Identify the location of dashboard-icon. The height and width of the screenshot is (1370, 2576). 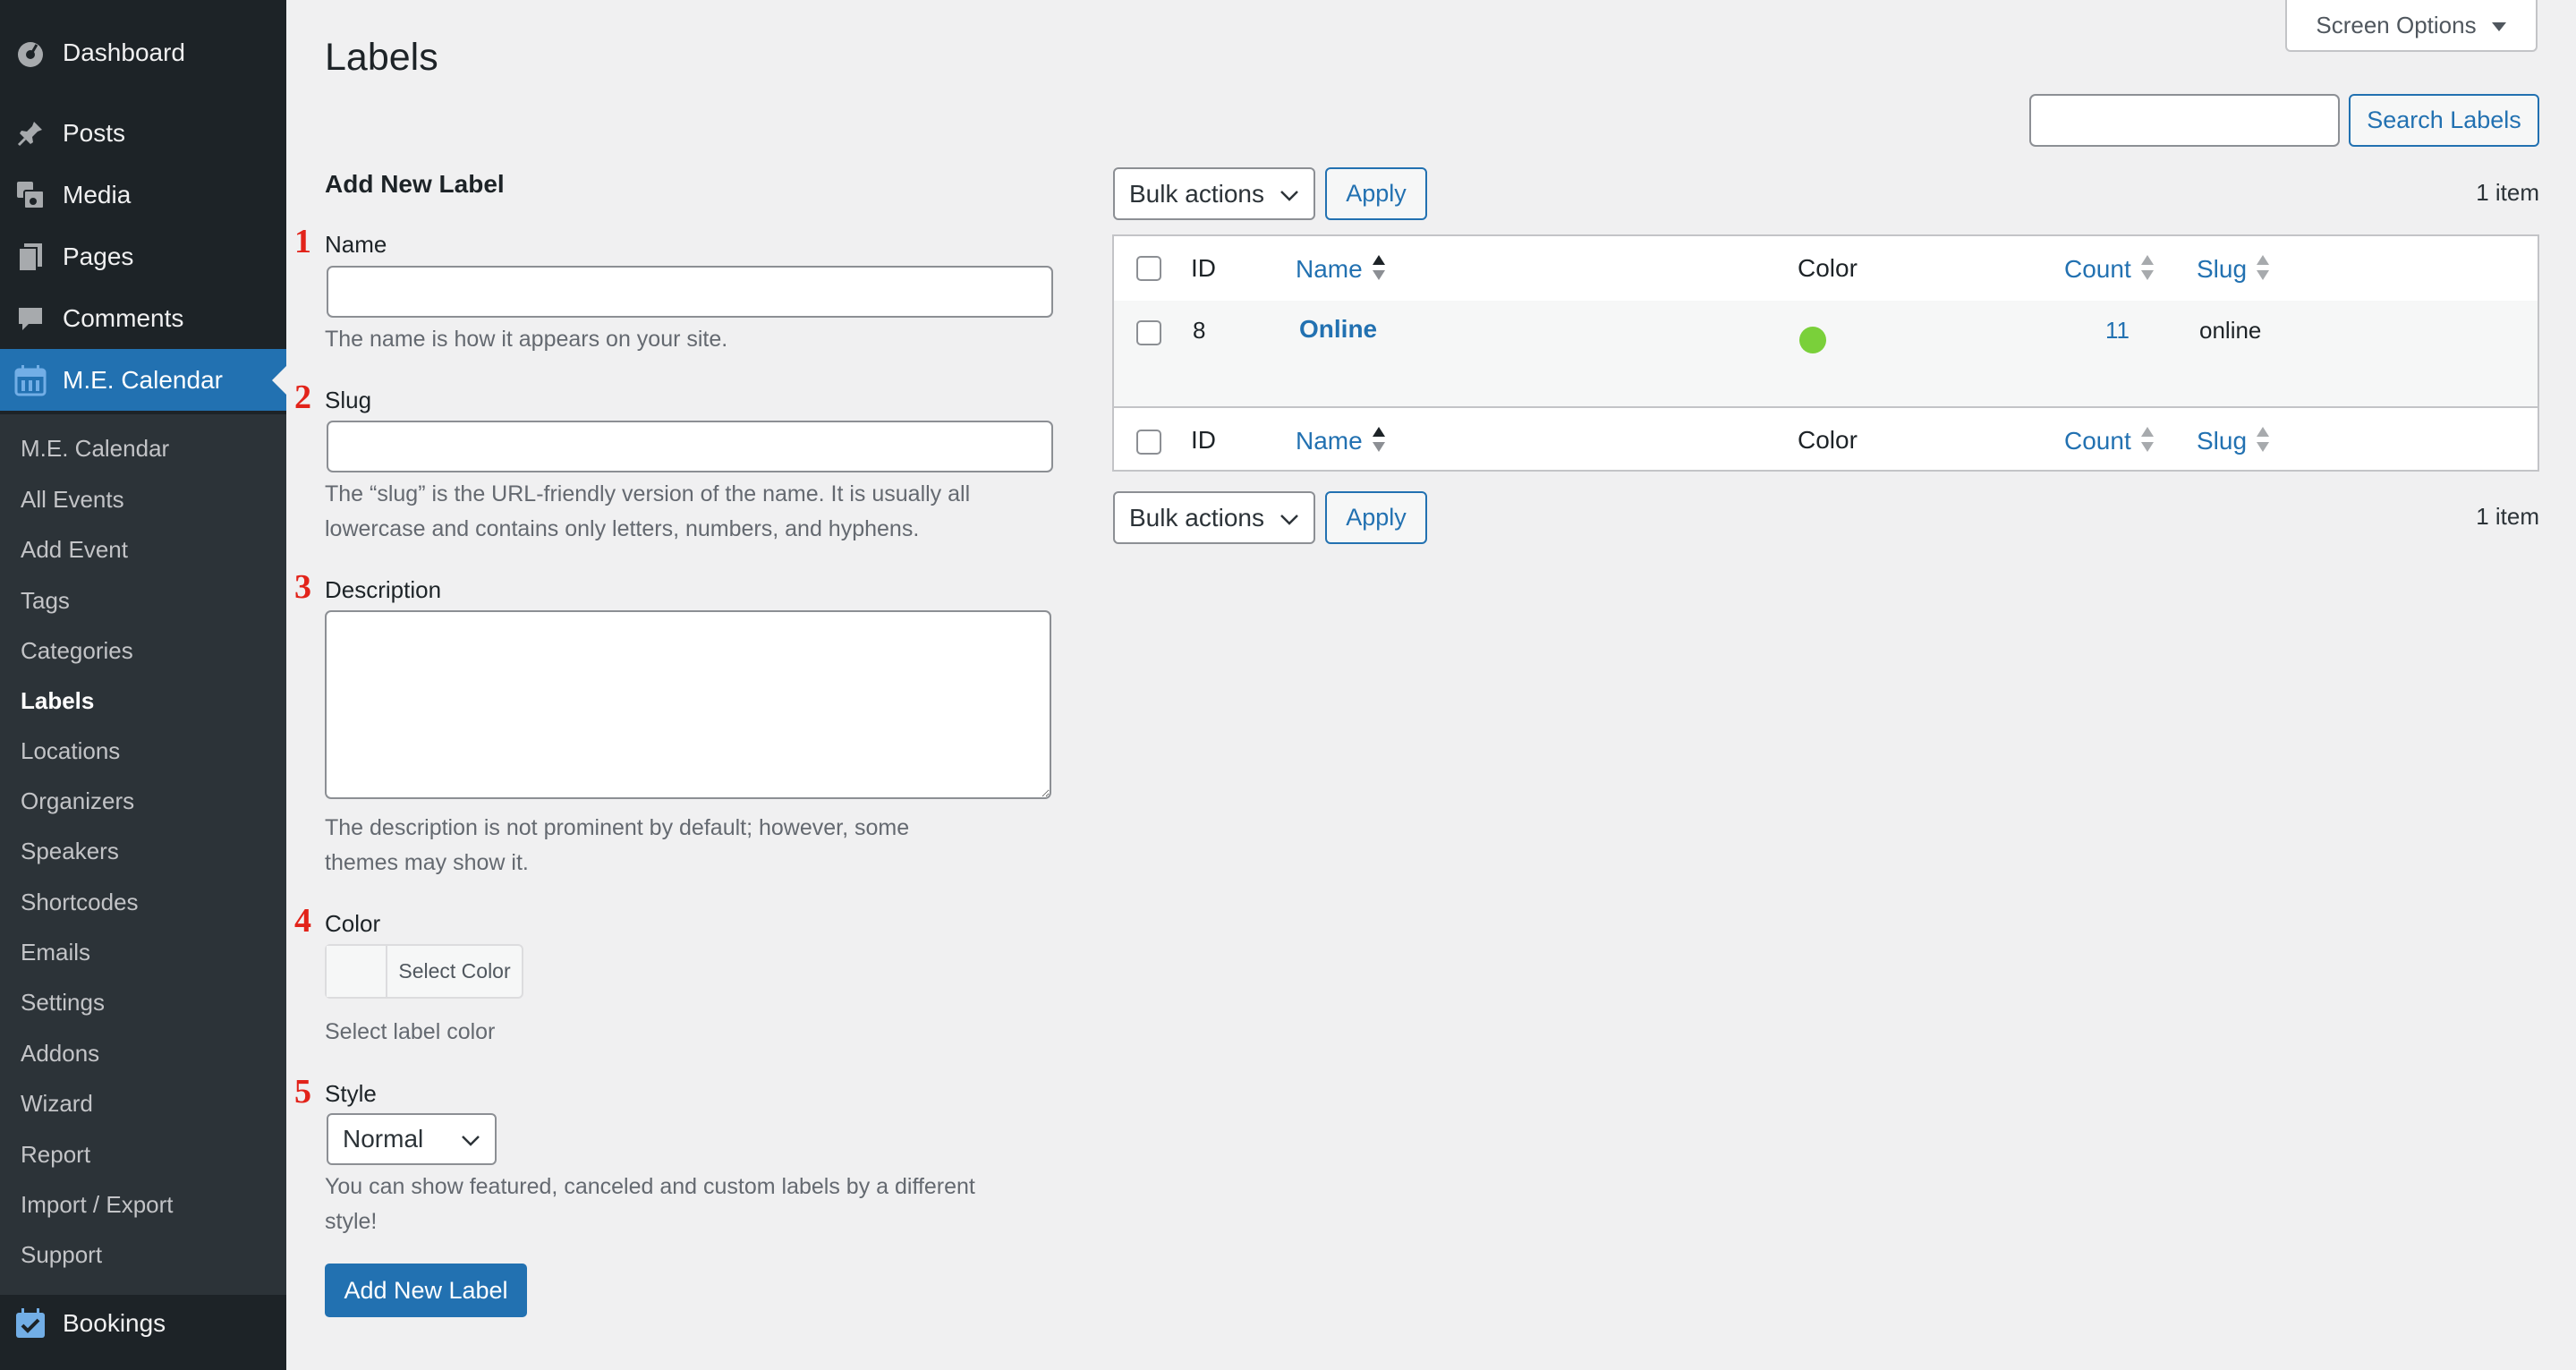
(30, 53).